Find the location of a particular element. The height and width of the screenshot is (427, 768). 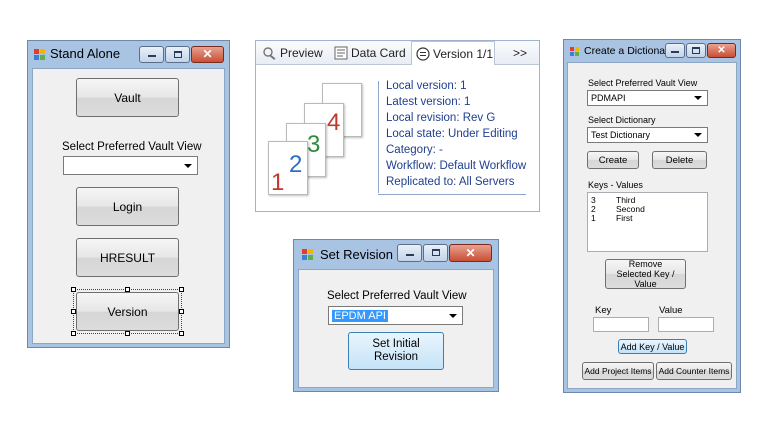

login-button: Login is located at coordinates (127, 206).